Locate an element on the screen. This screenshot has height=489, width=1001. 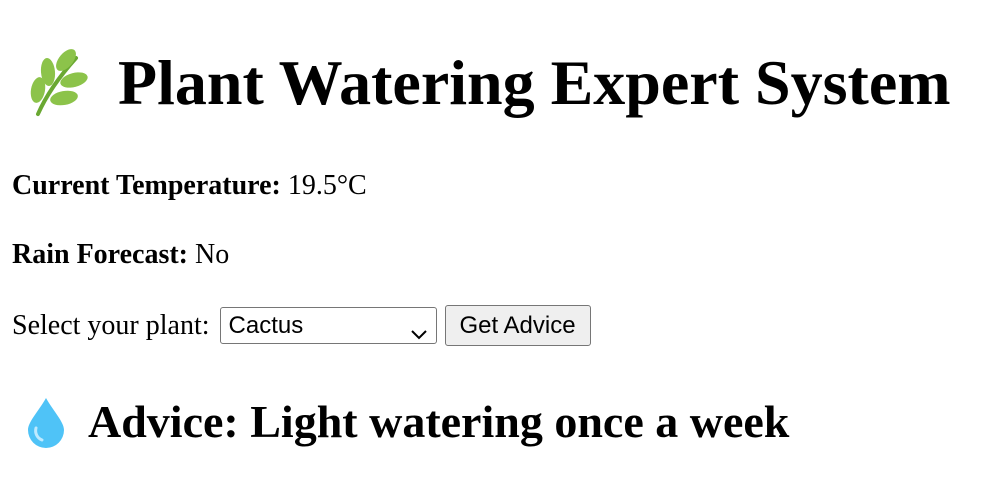
plant-select: Cactus is located at coordinates (328, 325).